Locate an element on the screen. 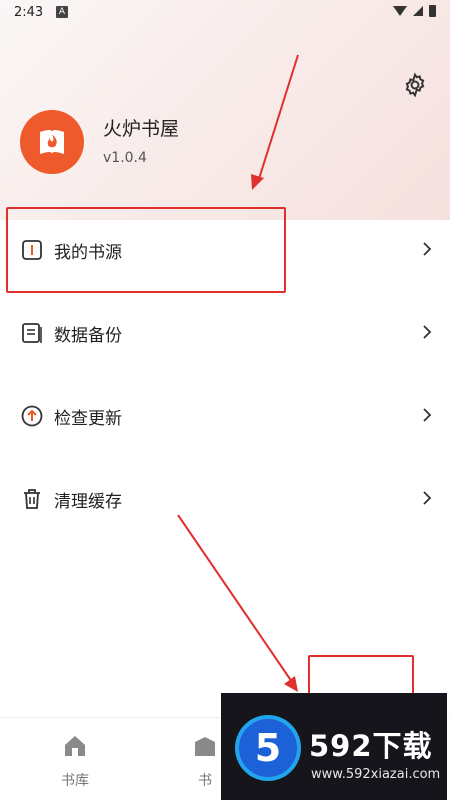  settings-gear-icon is located at coordinates (415, 85).